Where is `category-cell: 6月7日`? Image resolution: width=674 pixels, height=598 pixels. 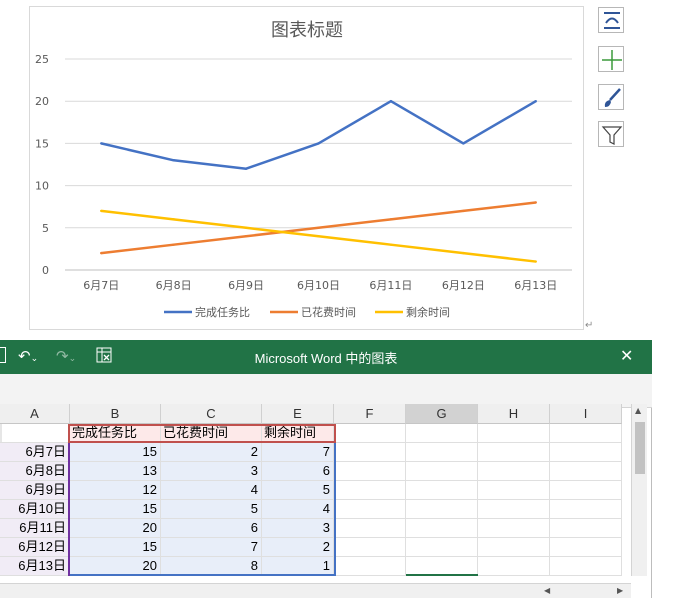 category-cell: 6月7日 is located at coordinates (35, 452).